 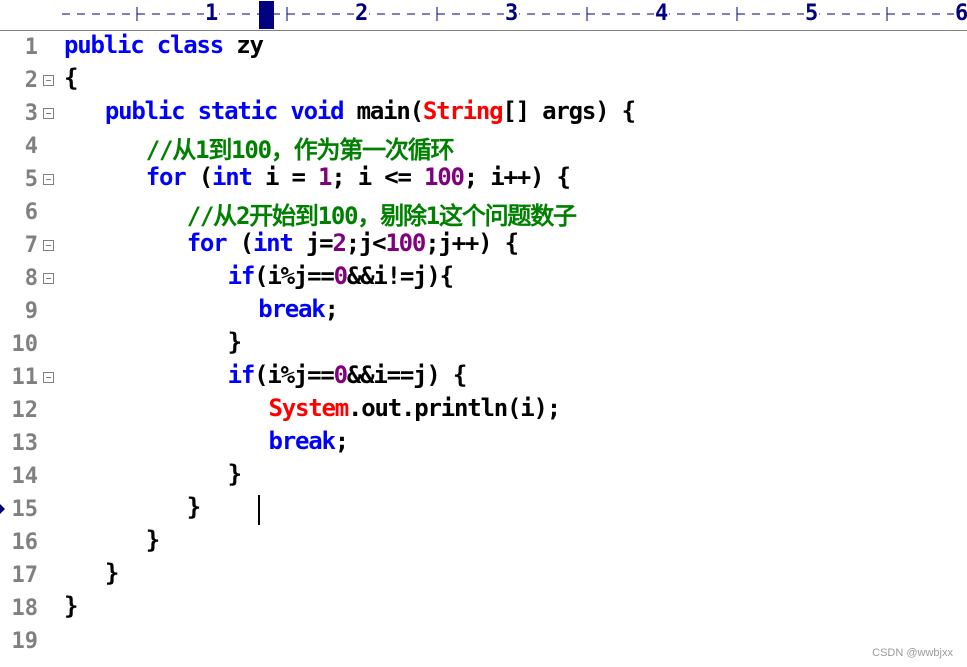 I want to click on code-line: //从1到100，作为第一次循环, so click(x=300, y=147).